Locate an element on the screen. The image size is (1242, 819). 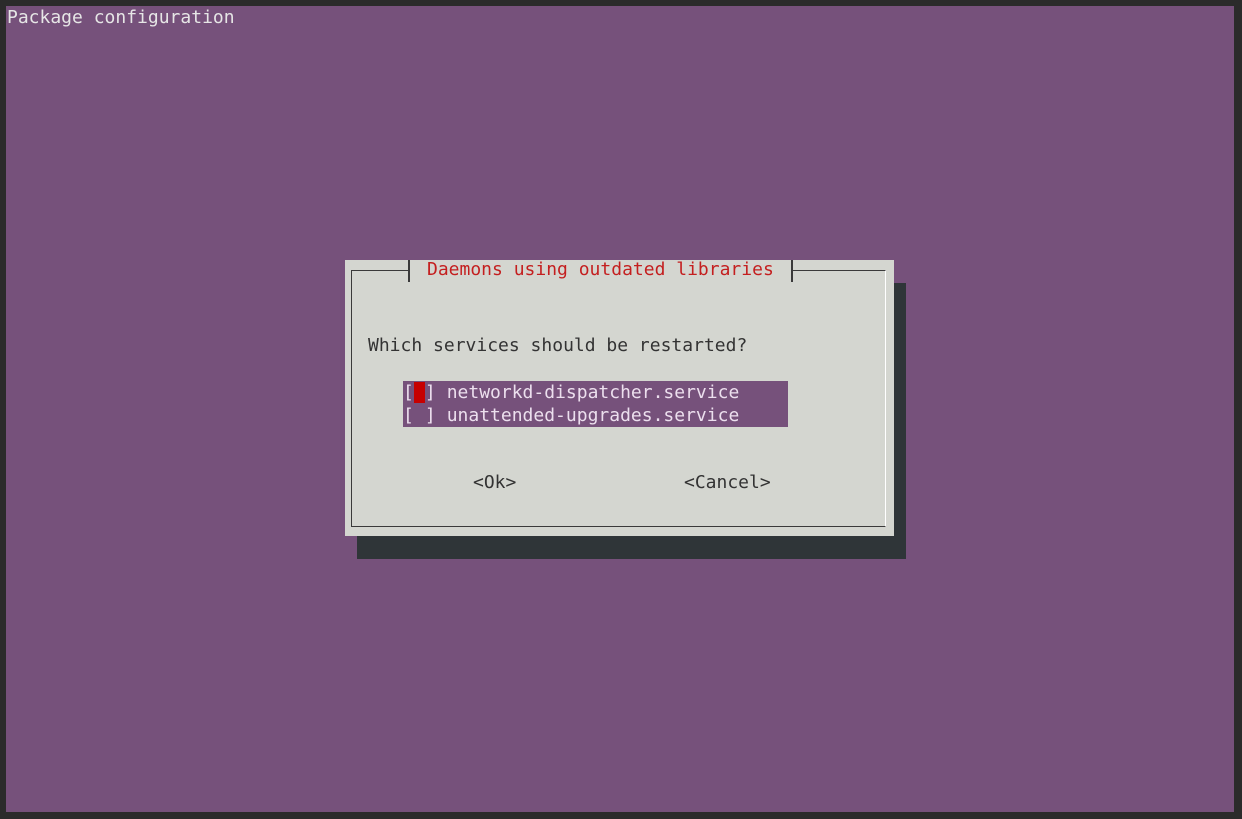
list-item-label: unattended-upgrades.service is located at coordinates (593, 415).